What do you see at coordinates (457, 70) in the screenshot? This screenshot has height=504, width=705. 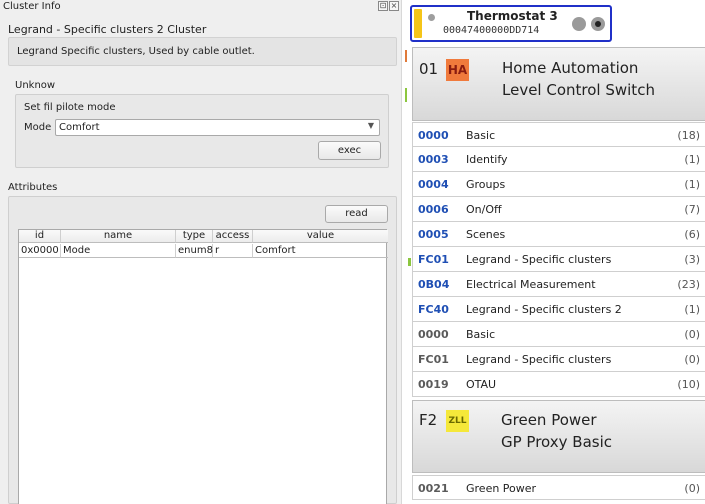 I see `profile-badge-icon: HA` at bounding box center [457, 70].